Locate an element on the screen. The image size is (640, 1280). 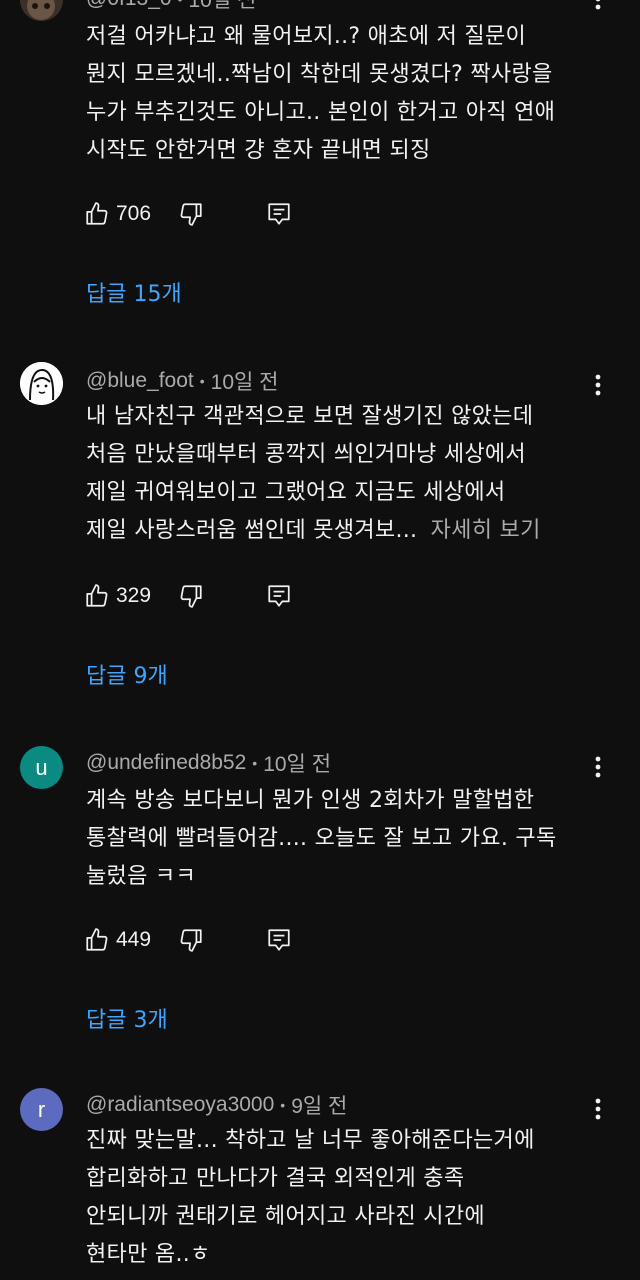
replies-link: 답글 3개 is located at coordinates (127, 1018).